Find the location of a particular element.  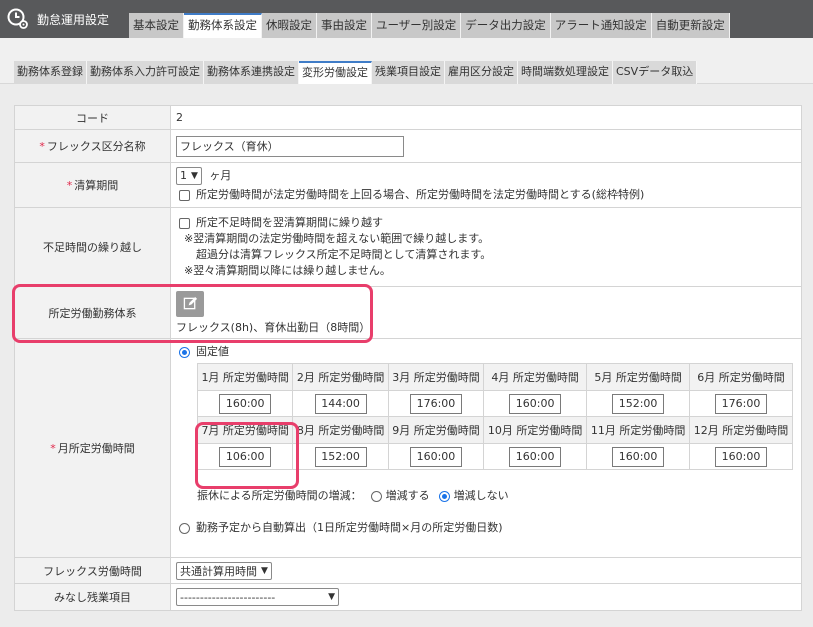

month-label: 4月 所定労働時間 is located at coordinates (535, 377).